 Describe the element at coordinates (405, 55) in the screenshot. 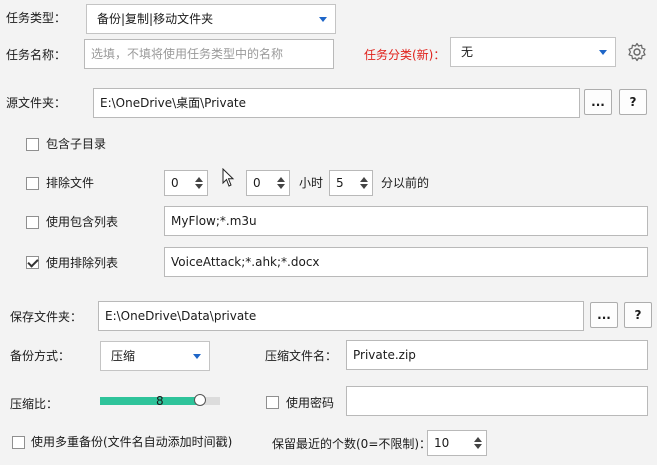

I see `task-category-label: 任务分类(新)：` at that location.